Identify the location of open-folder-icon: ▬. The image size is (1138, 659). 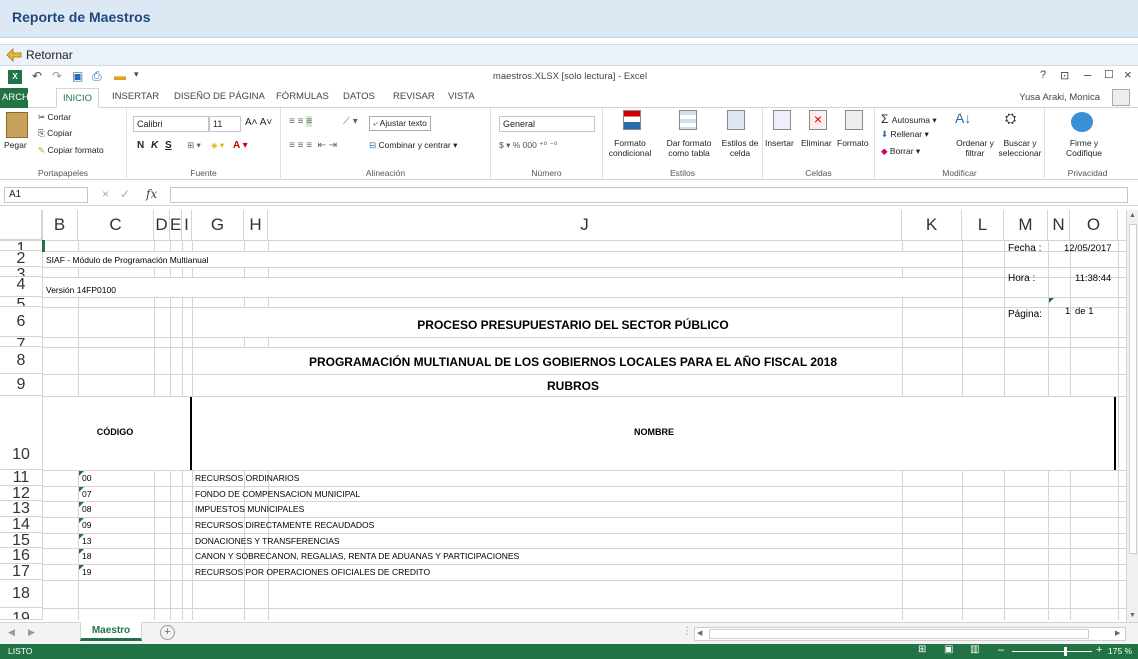
(120, 76).